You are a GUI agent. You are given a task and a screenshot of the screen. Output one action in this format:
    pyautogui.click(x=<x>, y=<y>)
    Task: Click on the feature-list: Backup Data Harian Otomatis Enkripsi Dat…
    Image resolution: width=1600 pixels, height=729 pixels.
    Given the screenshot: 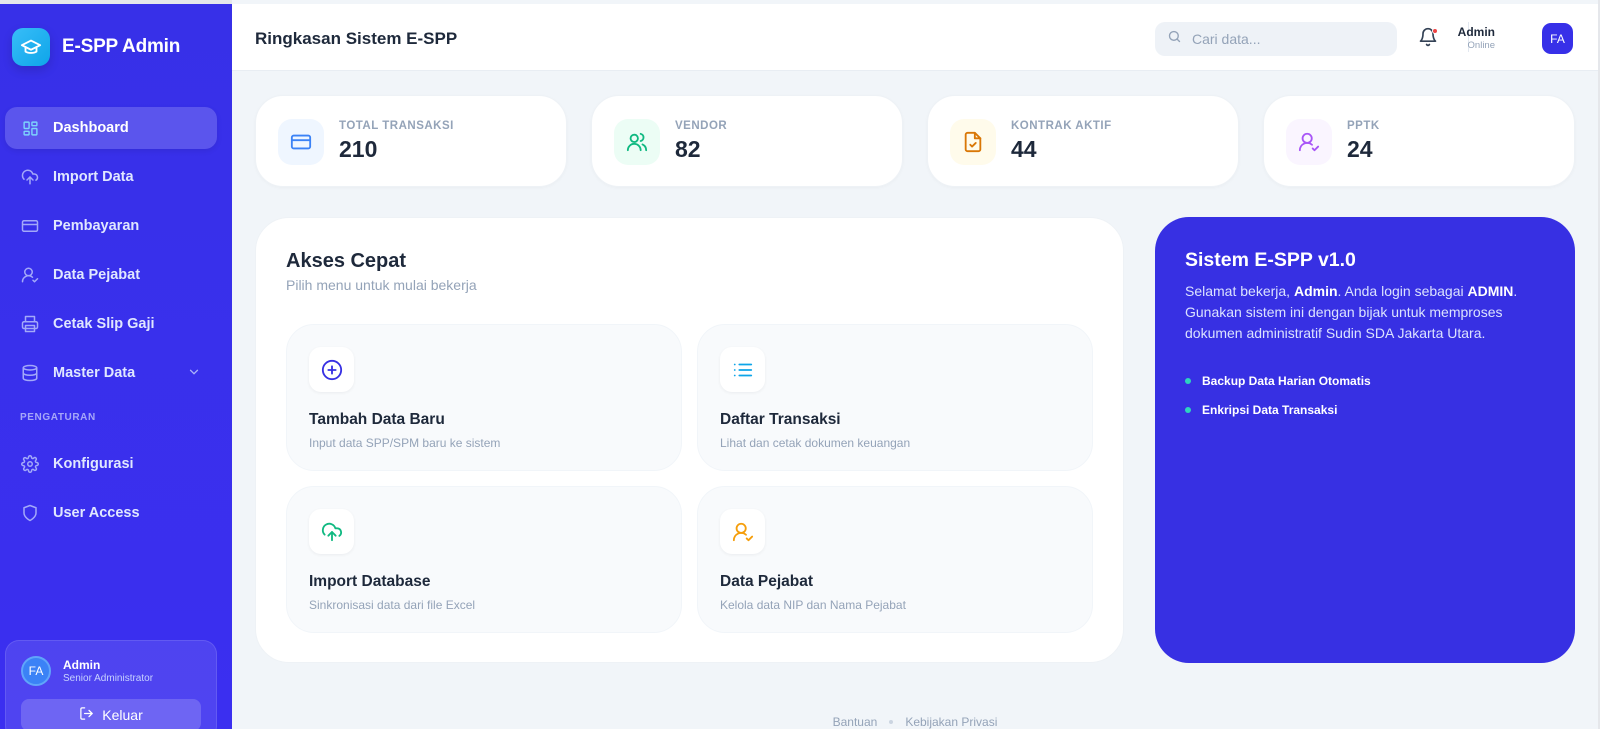 What is the action you would take?
    pyautogui.click(x=1278, y=403)
    